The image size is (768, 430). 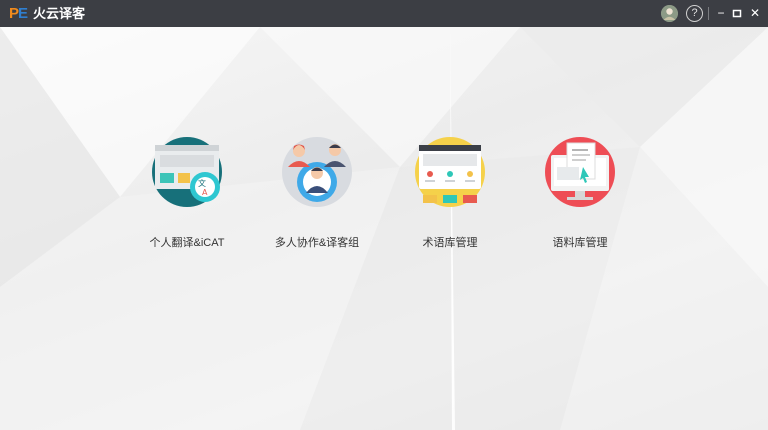 I want to click on module-termbase: 术语库管理, so click(x=450, y=193).